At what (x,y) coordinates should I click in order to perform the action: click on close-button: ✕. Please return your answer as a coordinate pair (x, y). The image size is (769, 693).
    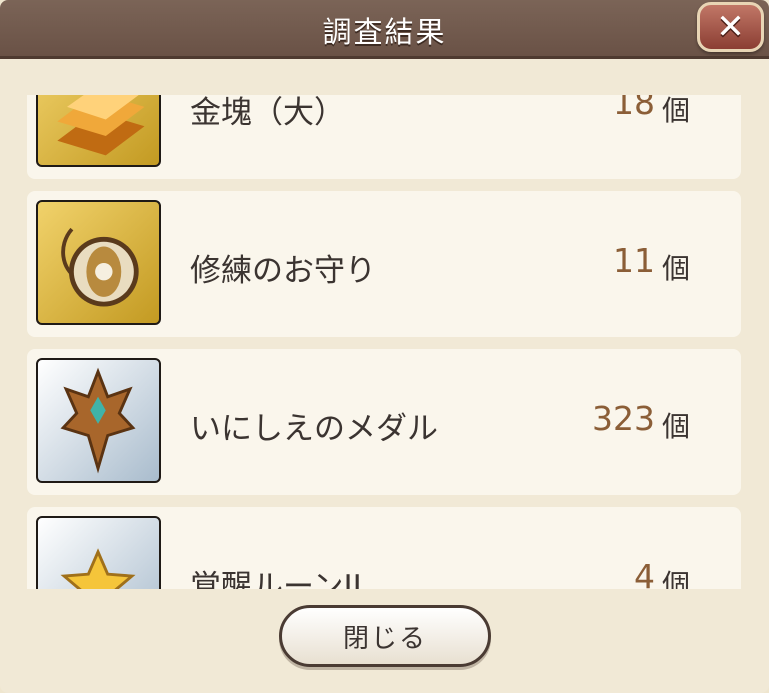
    Looking at the image, I should click on (730, 27).